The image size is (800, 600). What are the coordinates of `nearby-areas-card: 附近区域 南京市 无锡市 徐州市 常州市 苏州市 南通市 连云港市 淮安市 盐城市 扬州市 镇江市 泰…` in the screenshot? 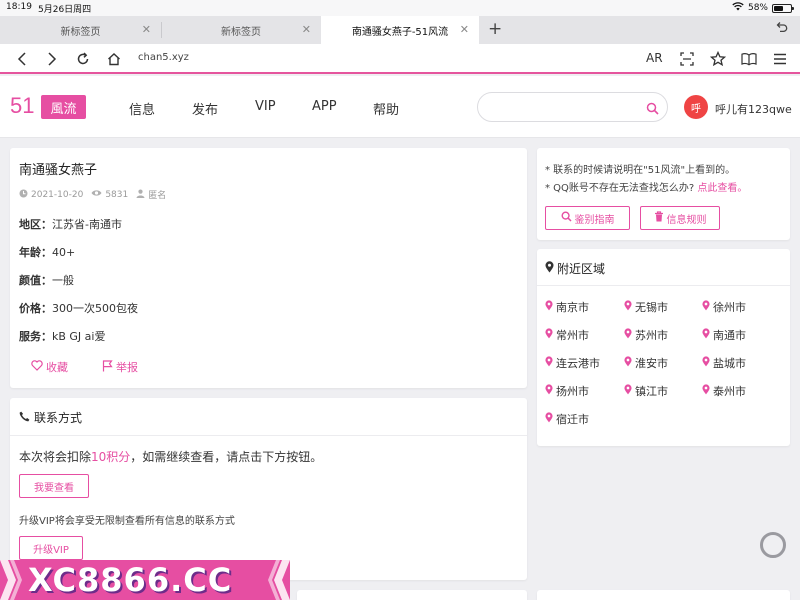 It's located at (663, 347).